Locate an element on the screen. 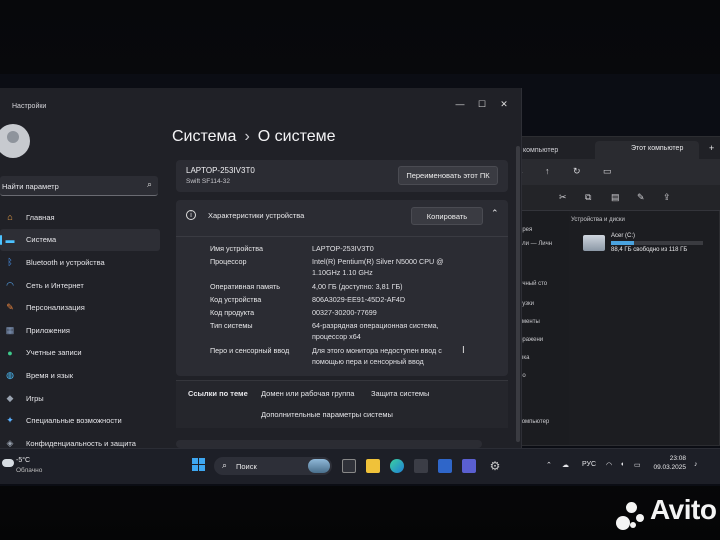 This screenshot has height=540, width=720. explorer-tab: Этот компьютер is located at coordinates (647, 150).